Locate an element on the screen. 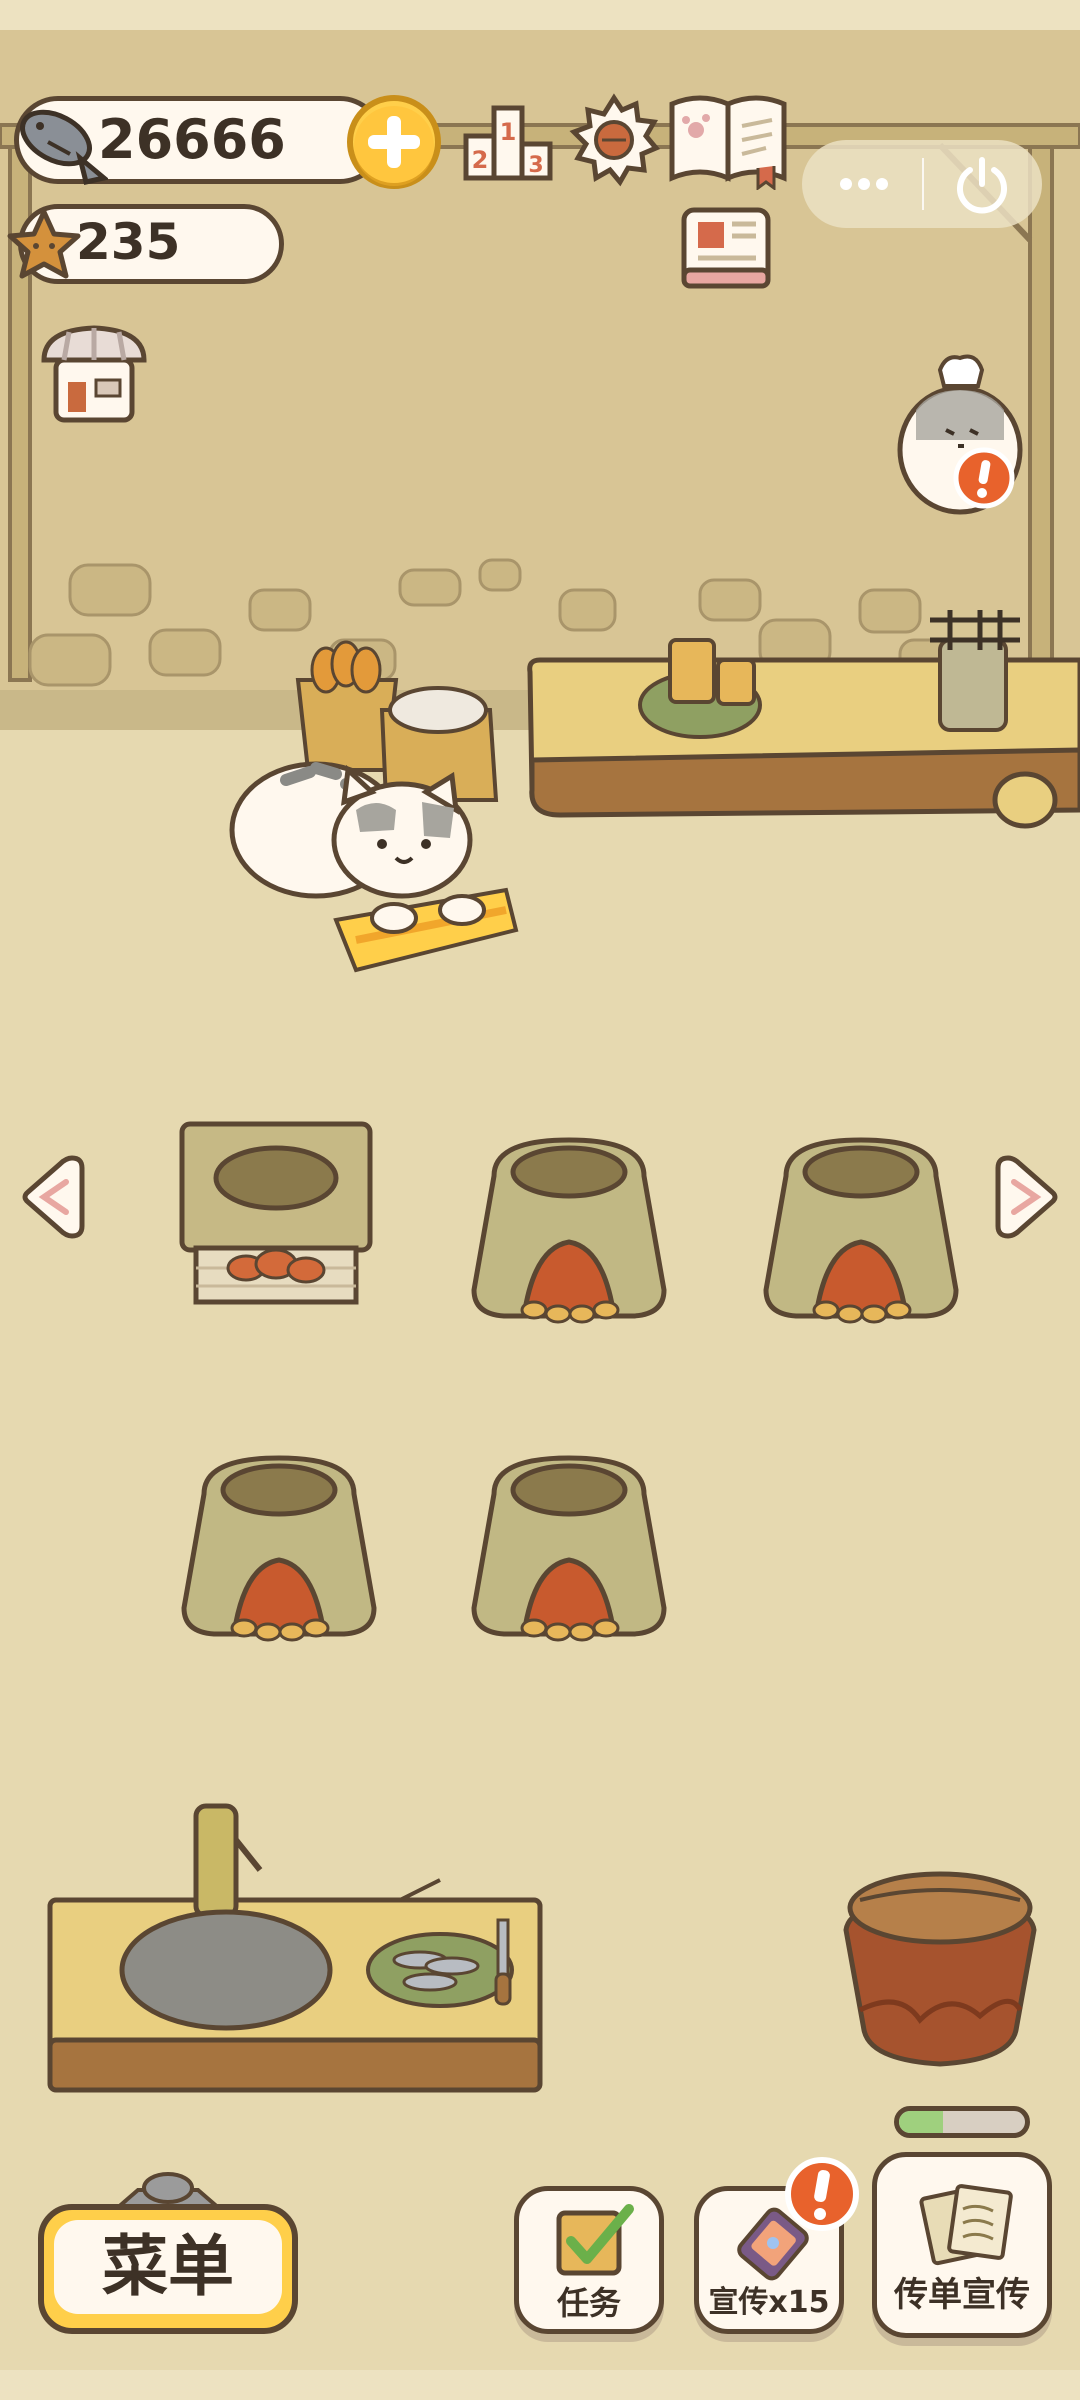 The width and height of the screenshot is (1080, 2400). flyer-promo-button: 传单宣传 is located at coordinates (962, 2245).